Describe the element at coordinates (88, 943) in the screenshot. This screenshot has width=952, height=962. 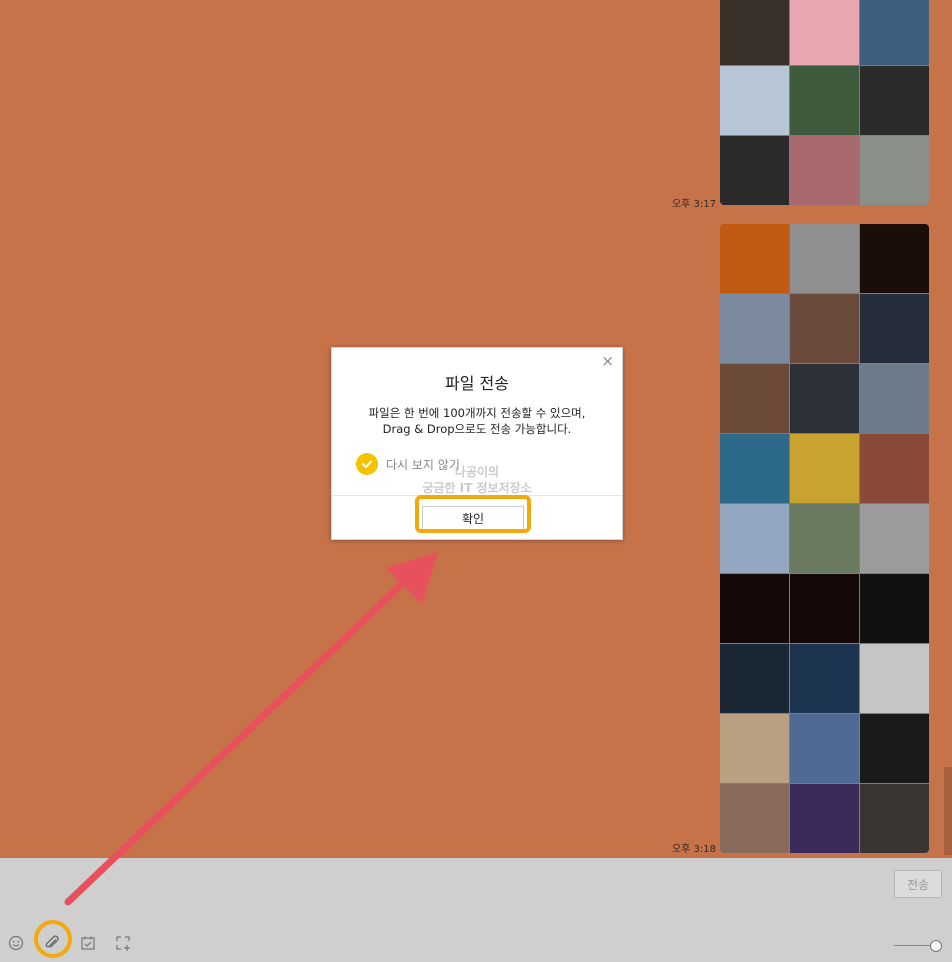
I see `calendar-check-icon` at that location.